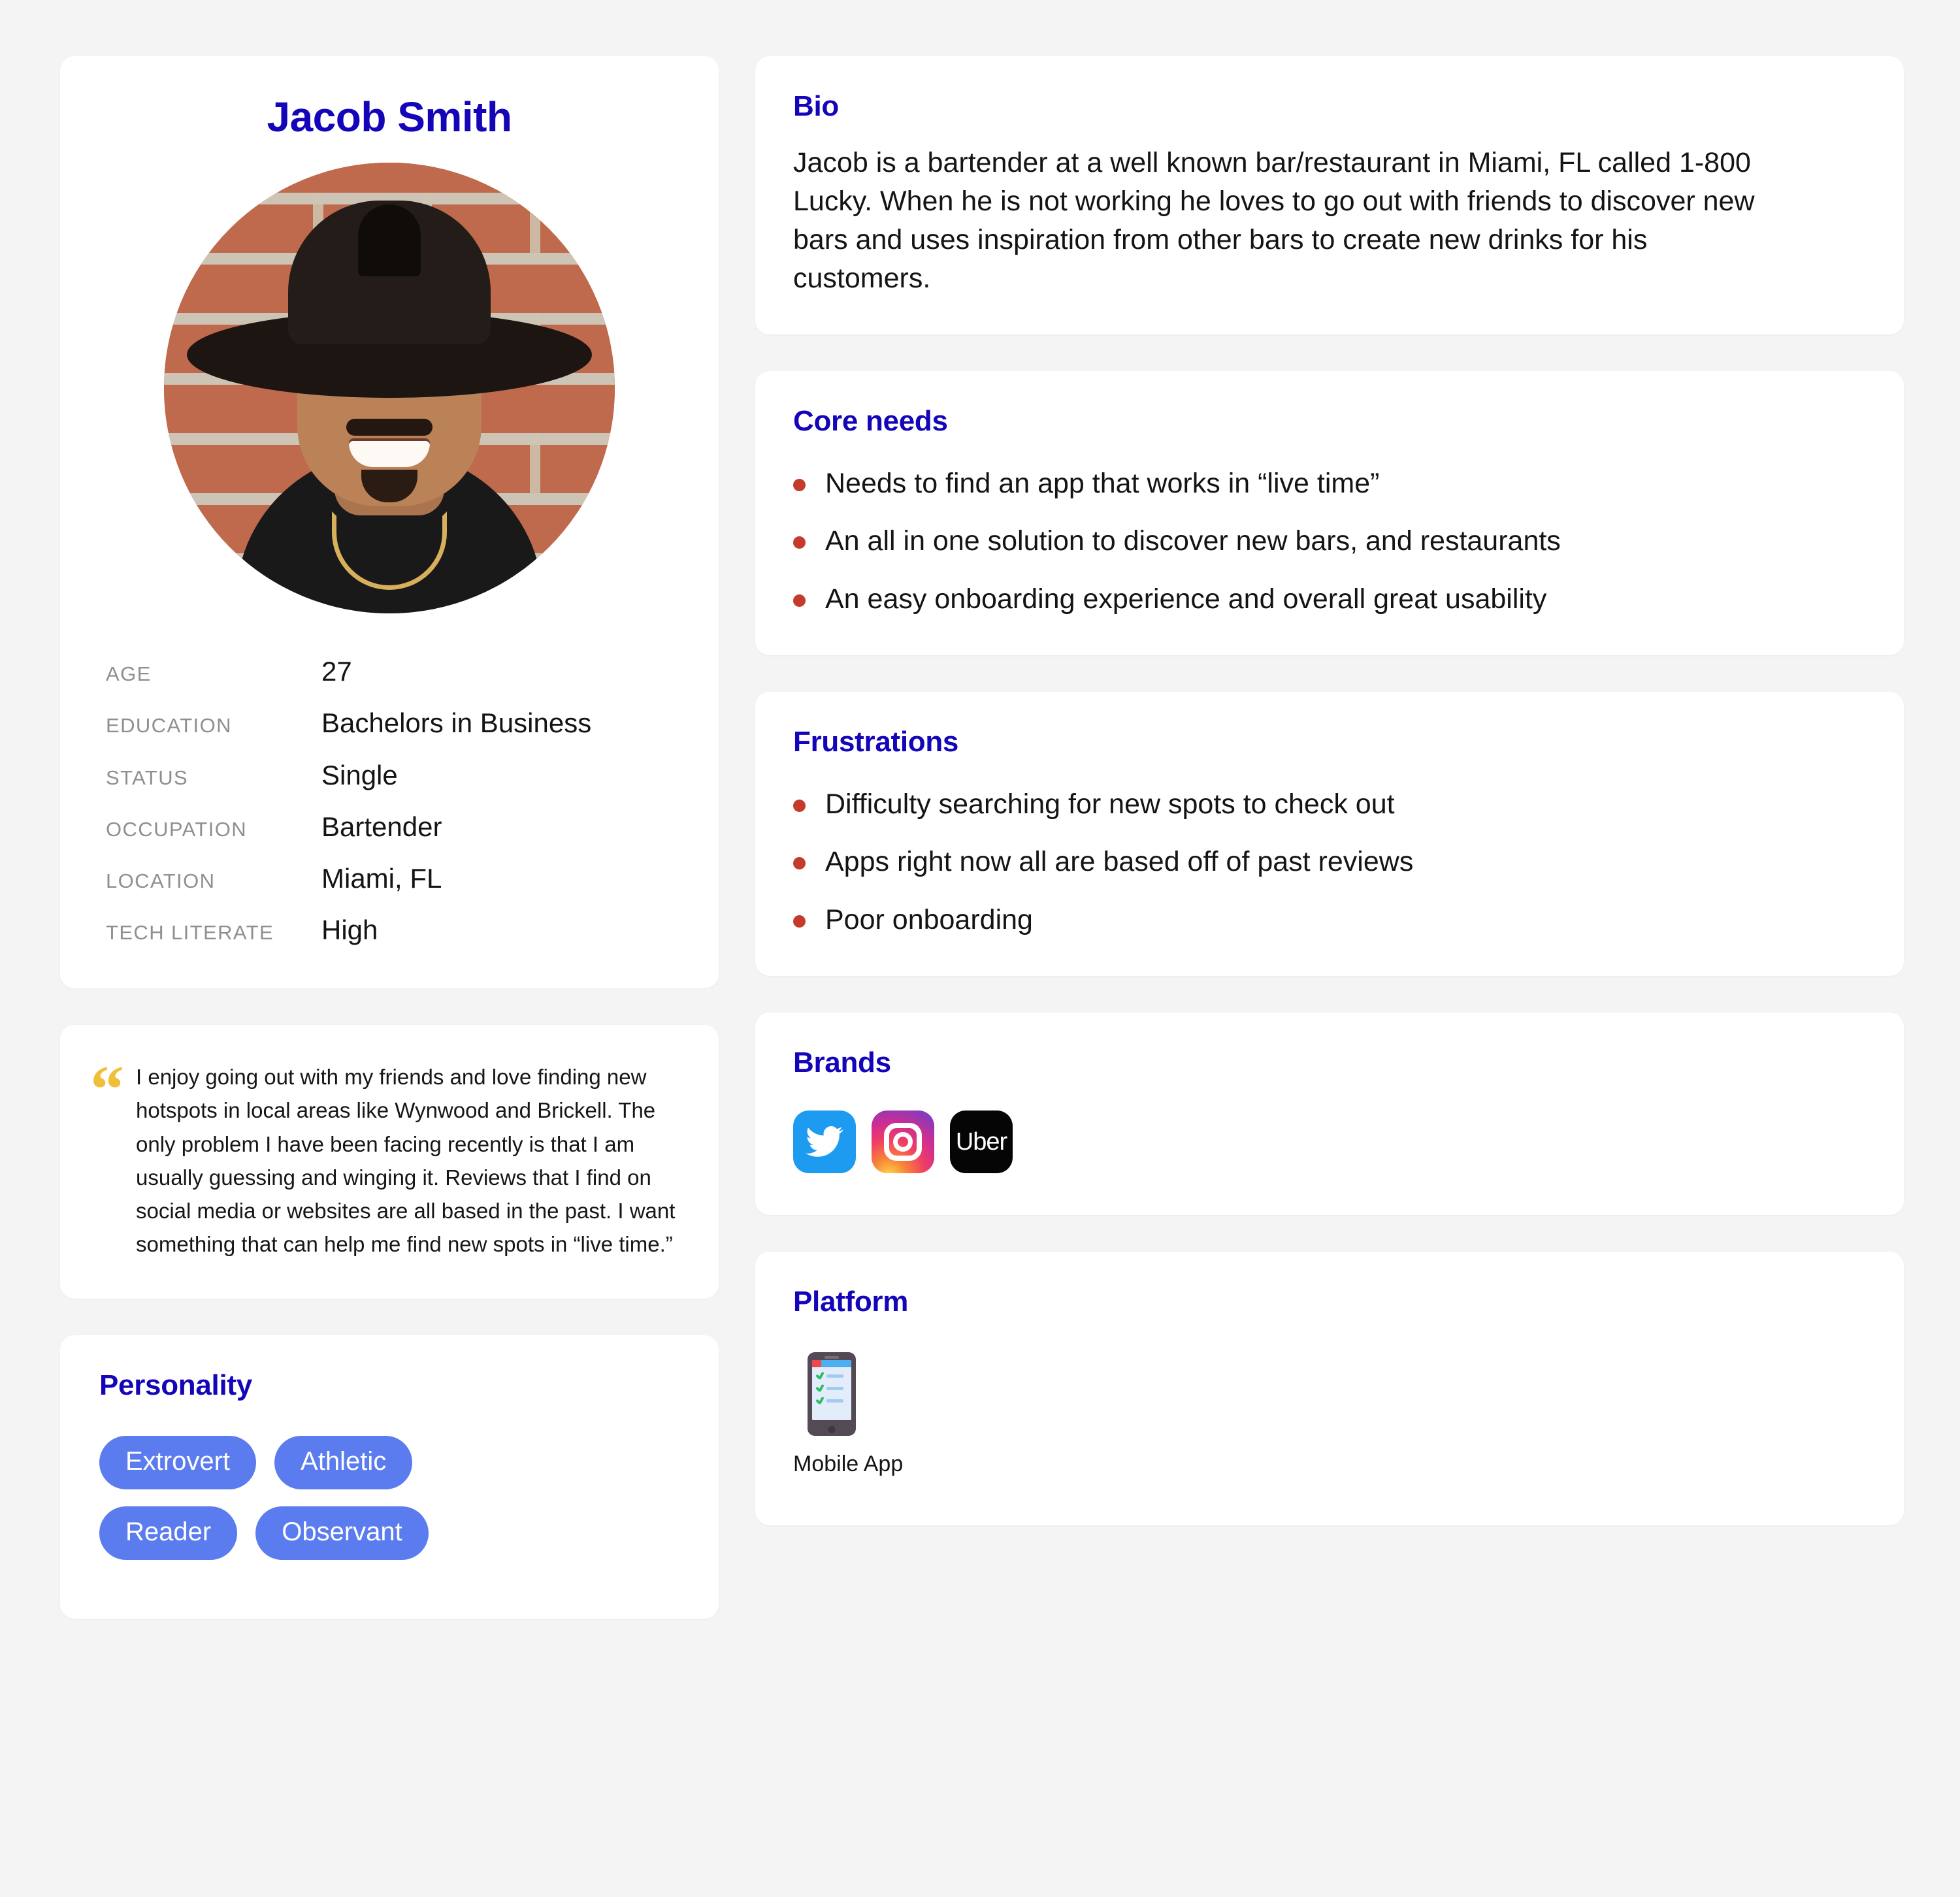  I want to click on avatar-wrap, so click(389, 388).